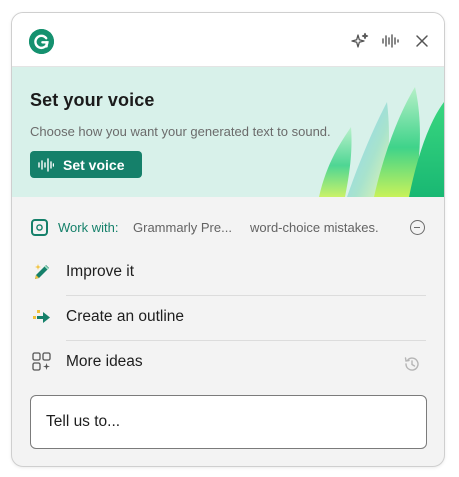 The image size is (459, 477). Describe the element at coordinates (228, 317) in the screenshot. I see `action-create-outline: Create an outline` at that location.